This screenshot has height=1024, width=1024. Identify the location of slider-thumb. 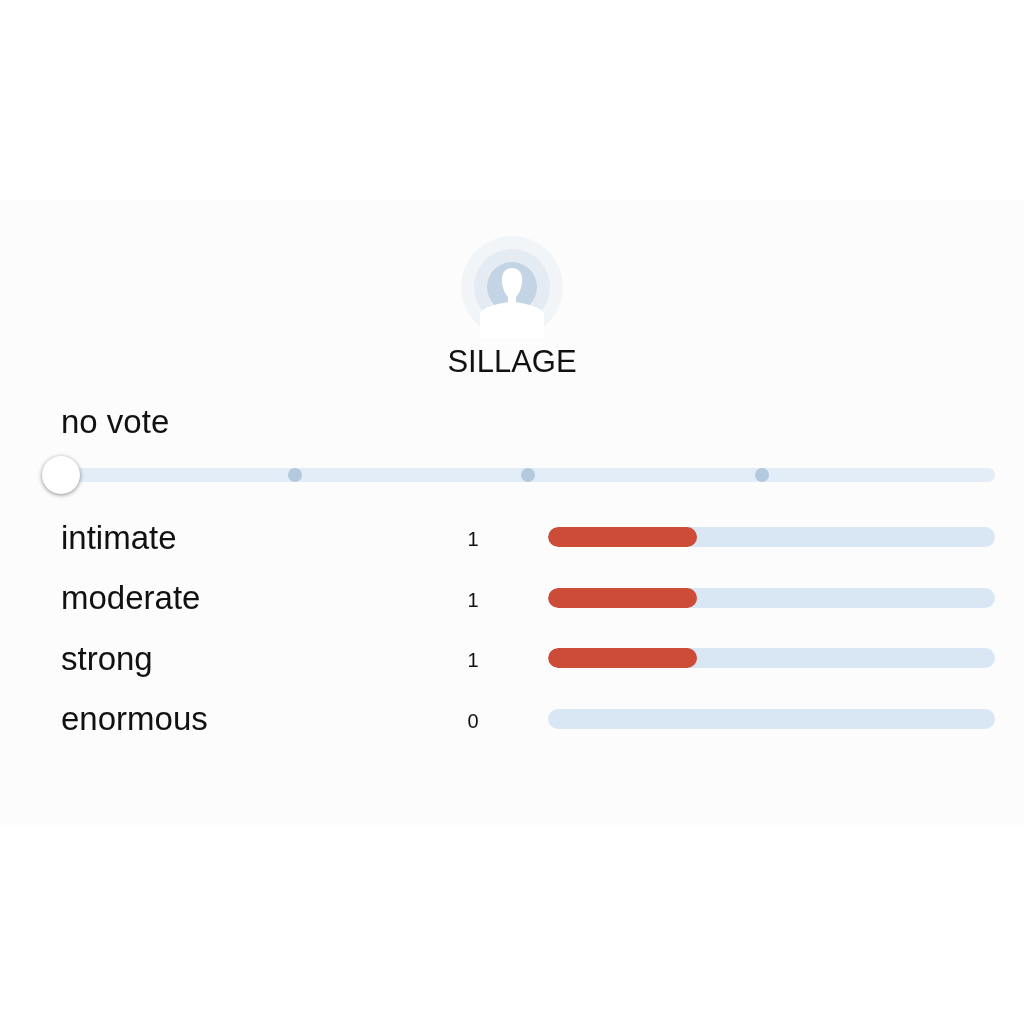
(61, 475).